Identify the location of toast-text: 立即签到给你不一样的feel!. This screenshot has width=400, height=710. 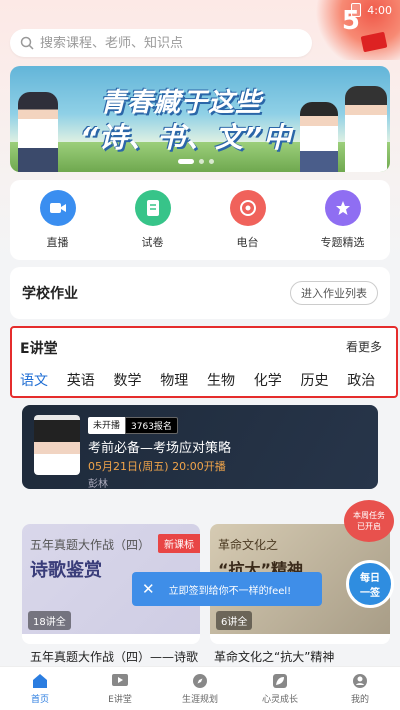
(230, 591).